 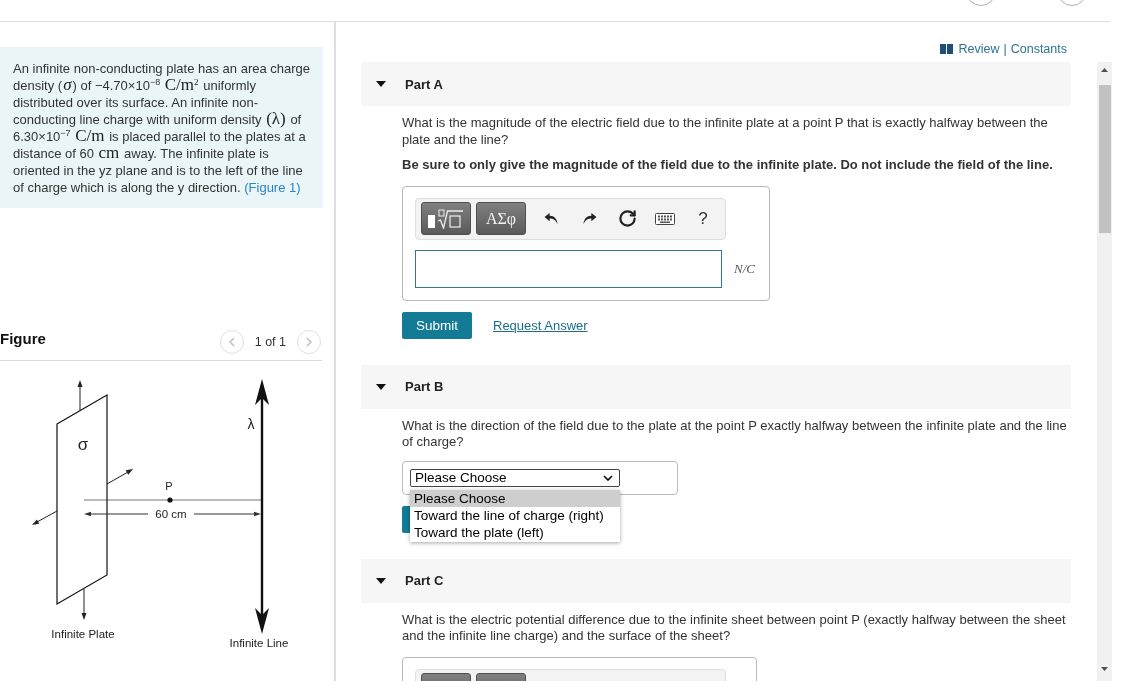 What do you see at coordinates (1104, 70) in the screenshot?
I see `scroll-up-arrow-icon` at bounding box center [1104, 70].